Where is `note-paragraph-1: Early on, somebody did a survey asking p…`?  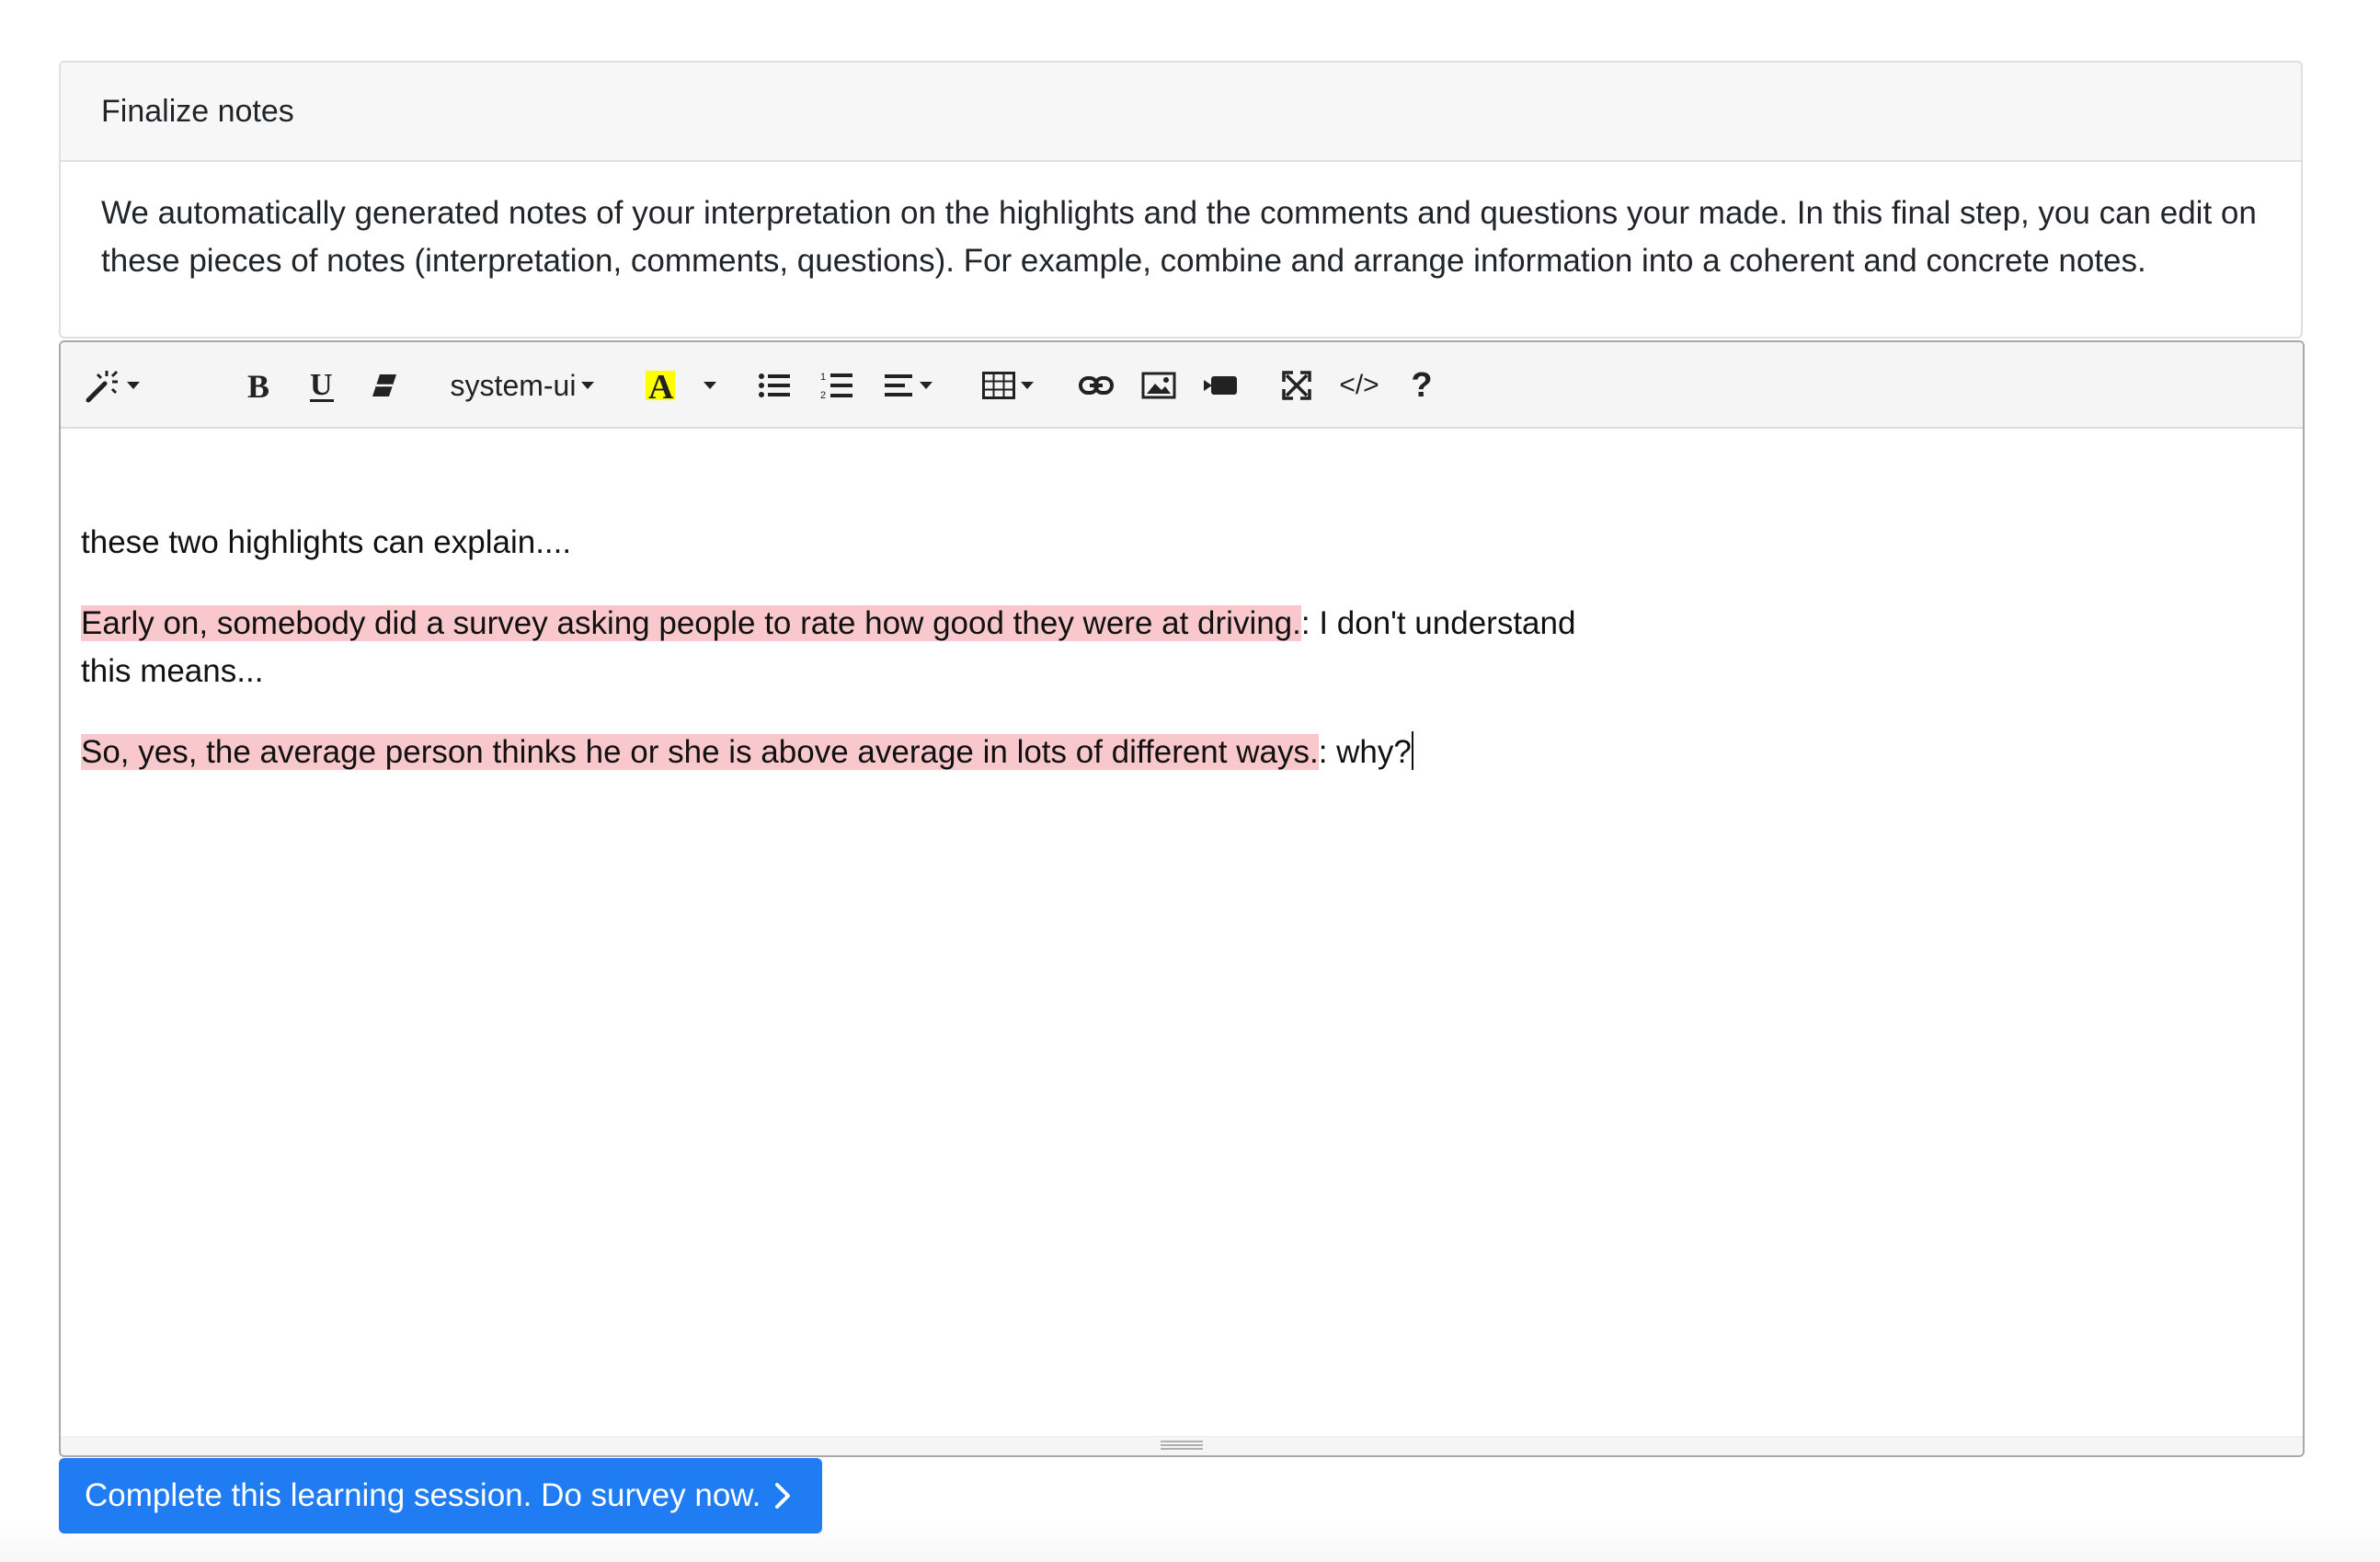
note-paragraph-1: Early on, somebody did a survey asking p… is located at coordinates (1182, 647).